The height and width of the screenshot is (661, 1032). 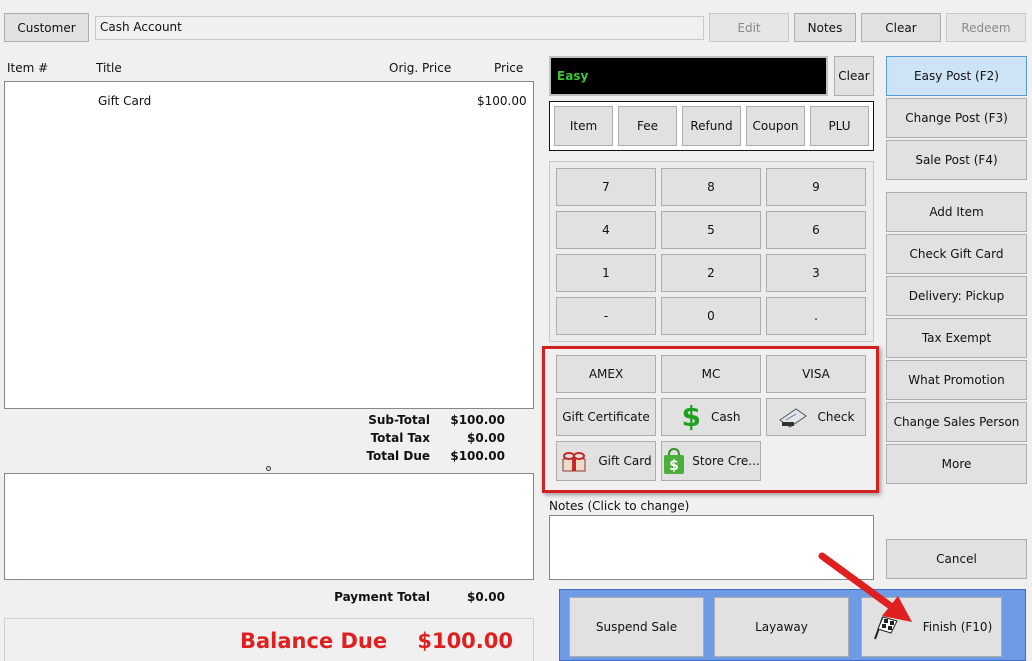 What do you see at coordinates (725, 417) in the screenshot?
I see `cash-label: Cash` at bounding box center [725, 417].